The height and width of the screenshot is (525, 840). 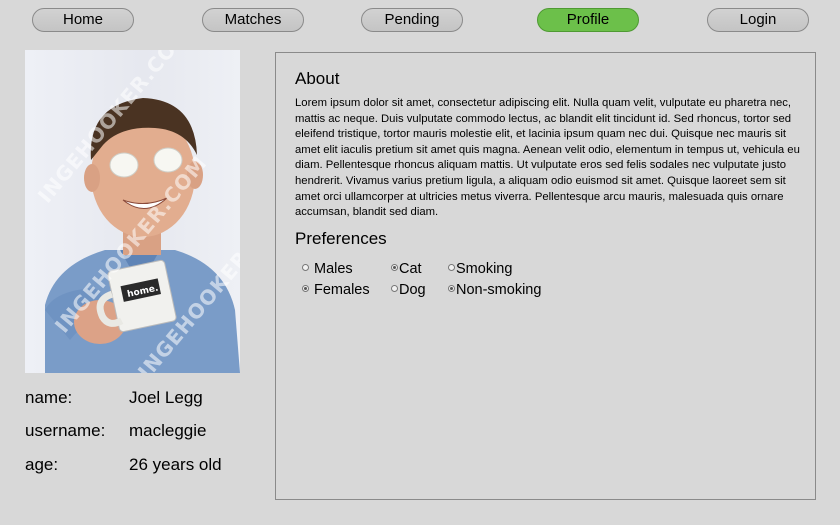 I want to click on pref-cat: Cat, so click(x=406, y=269).